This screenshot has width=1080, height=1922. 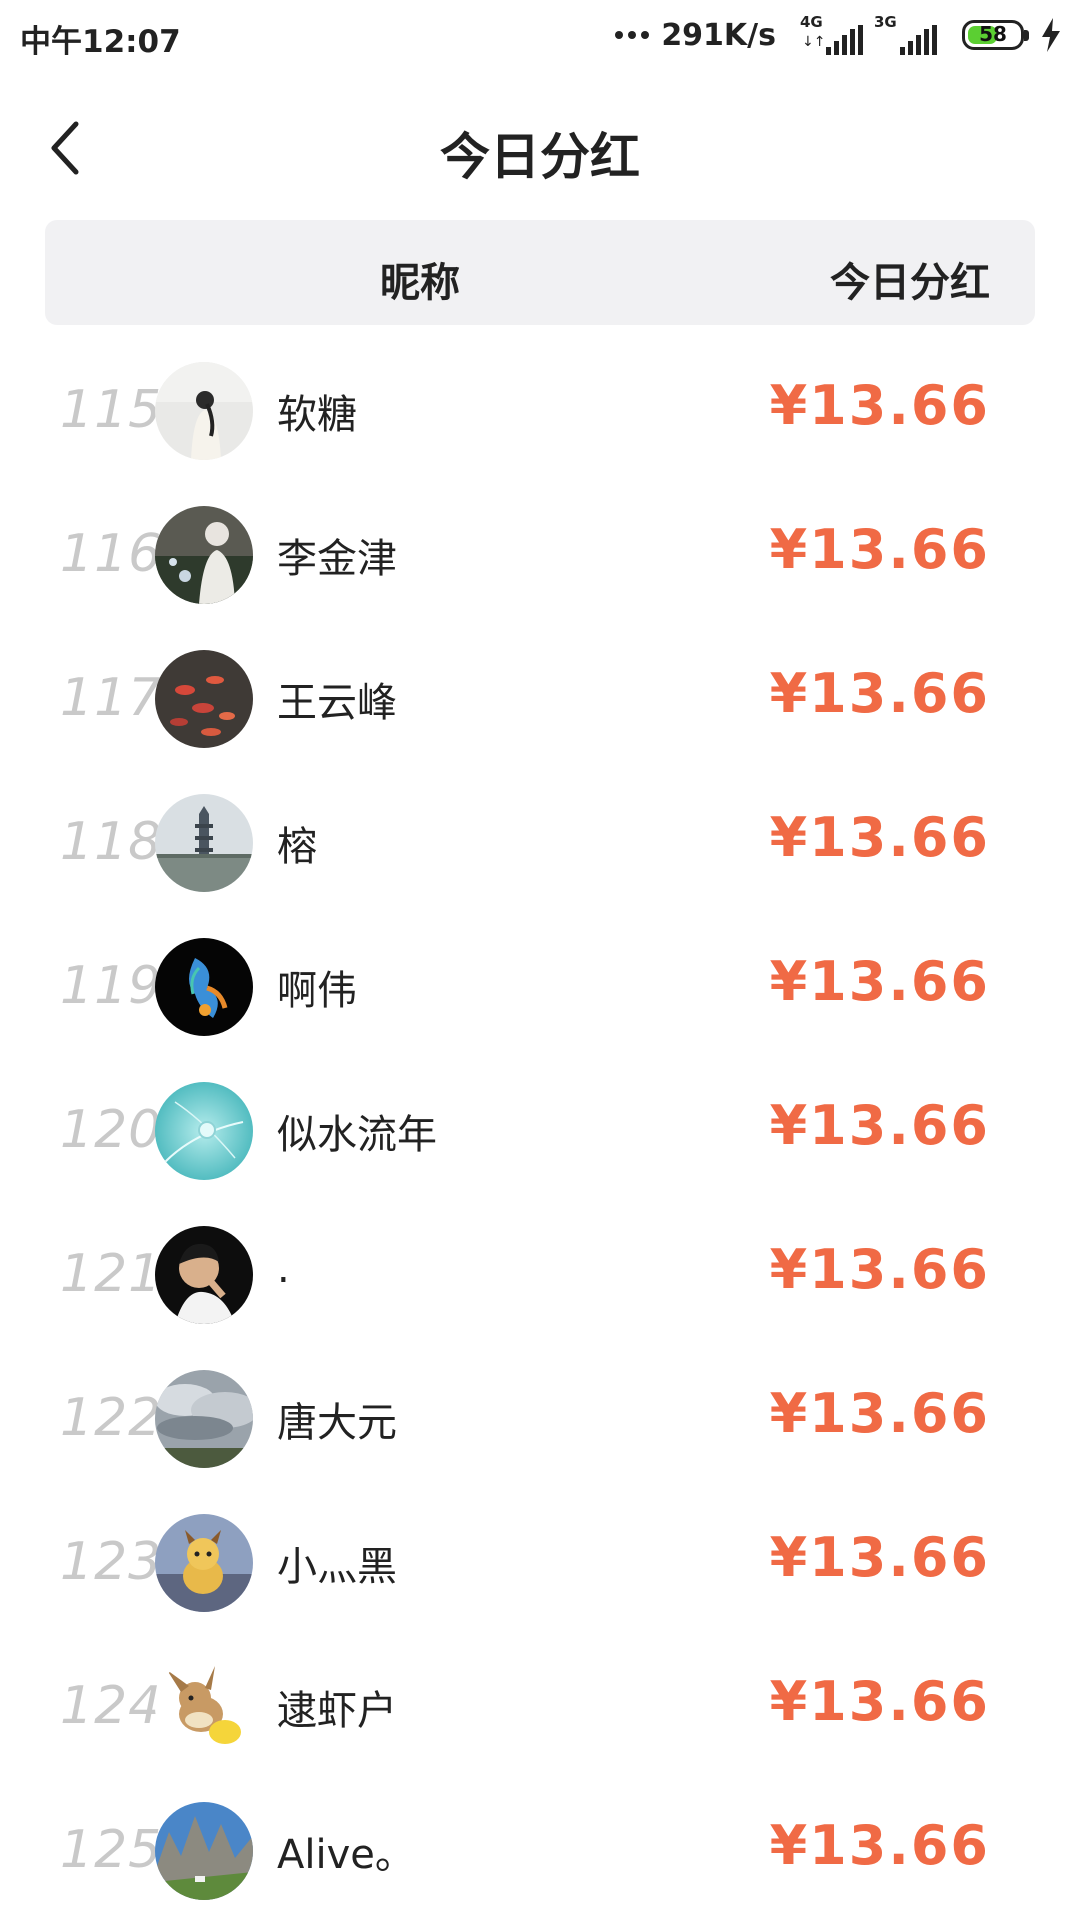 What do you see at coordinates (540, 1274) in the screenshot?
I see `list-item: 121 . ¥13.66` at bounding box center [540, 1274].